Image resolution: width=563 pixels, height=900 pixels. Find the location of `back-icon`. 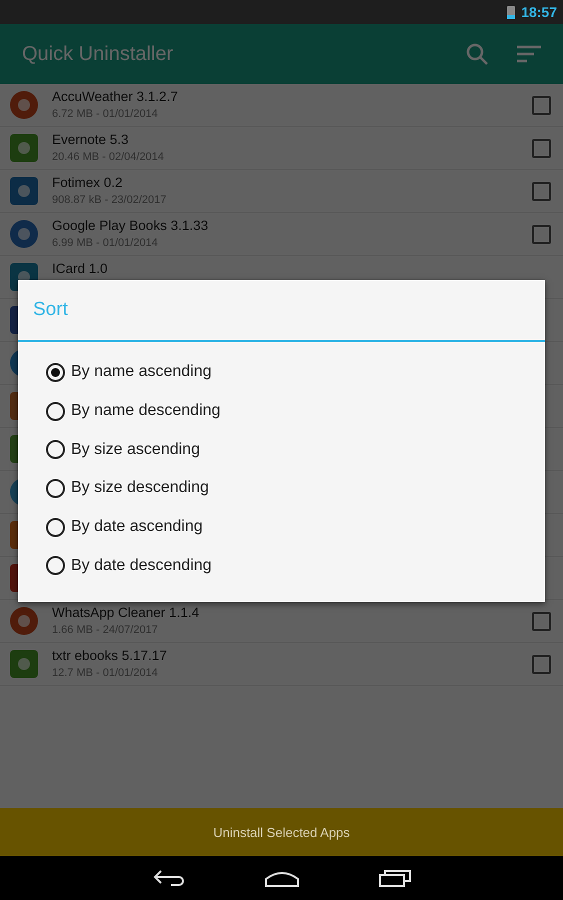

back-icon is located at coordinates (168, 878).